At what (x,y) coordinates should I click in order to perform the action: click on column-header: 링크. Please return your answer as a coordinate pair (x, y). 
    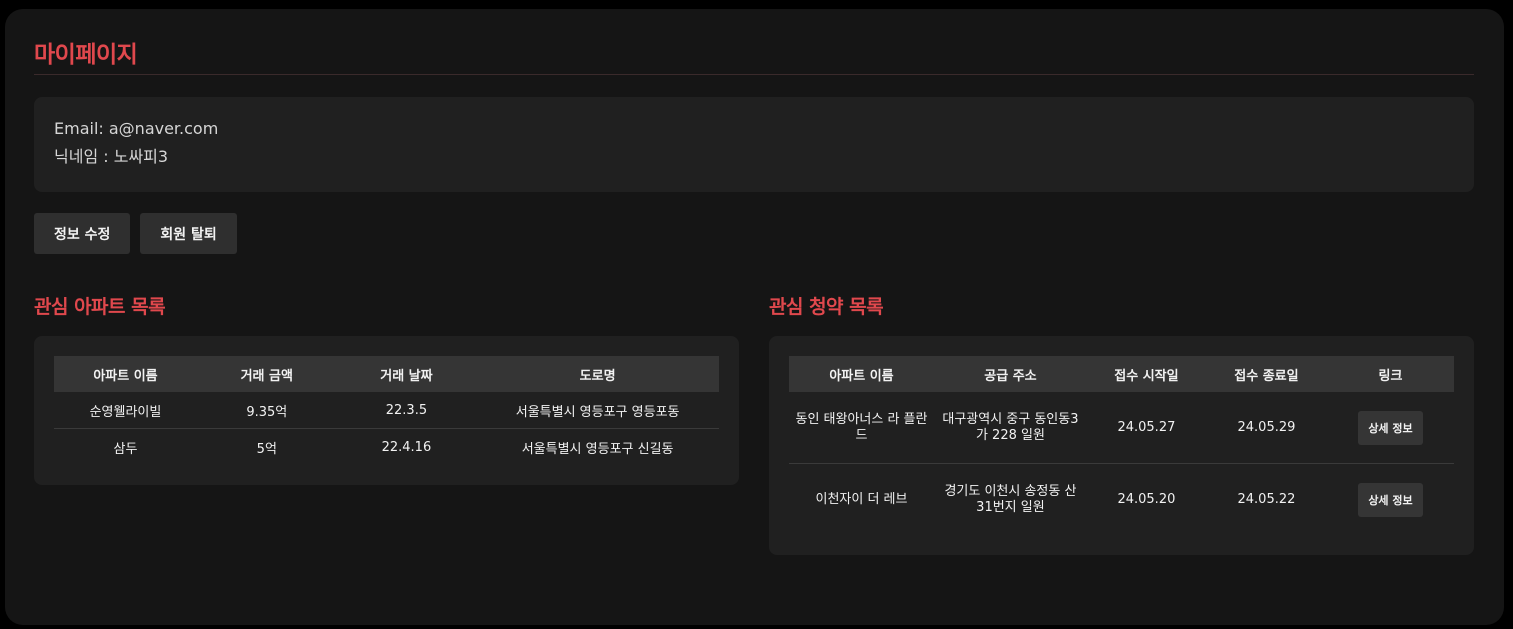
    Looking at the image, I should click on (1390, 376).